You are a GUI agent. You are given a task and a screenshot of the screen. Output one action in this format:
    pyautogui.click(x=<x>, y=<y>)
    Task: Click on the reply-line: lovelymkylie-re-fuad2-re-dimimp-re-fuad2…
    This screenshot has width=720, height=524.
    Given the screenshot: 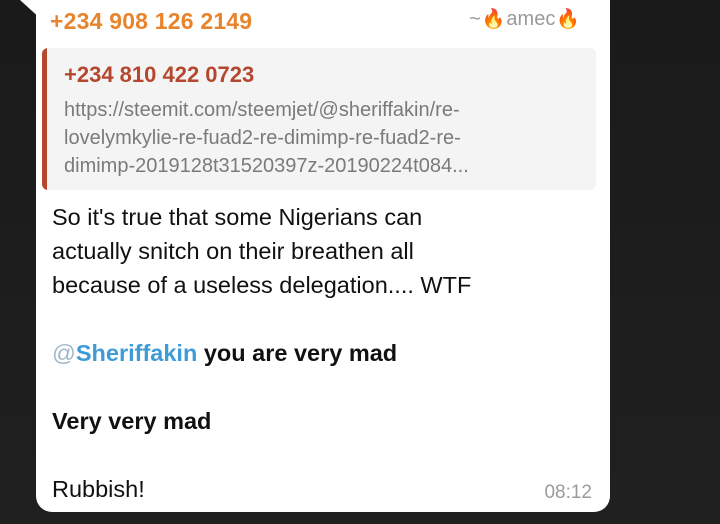 What is the action you would take?
    pyautogui.click(x=262, y=138)
    